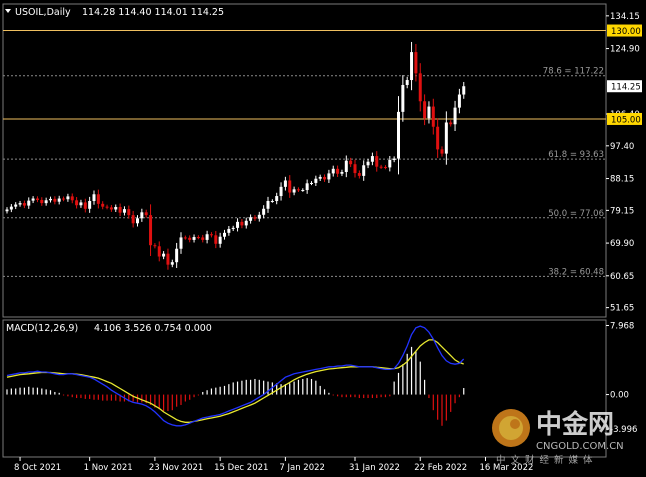 This screenshot has height=477, width=646. What do you see at coordinates (622, 326) in the screenshot?
I see `macd-tick-label: 7.968` at bounding box center [622, 326].